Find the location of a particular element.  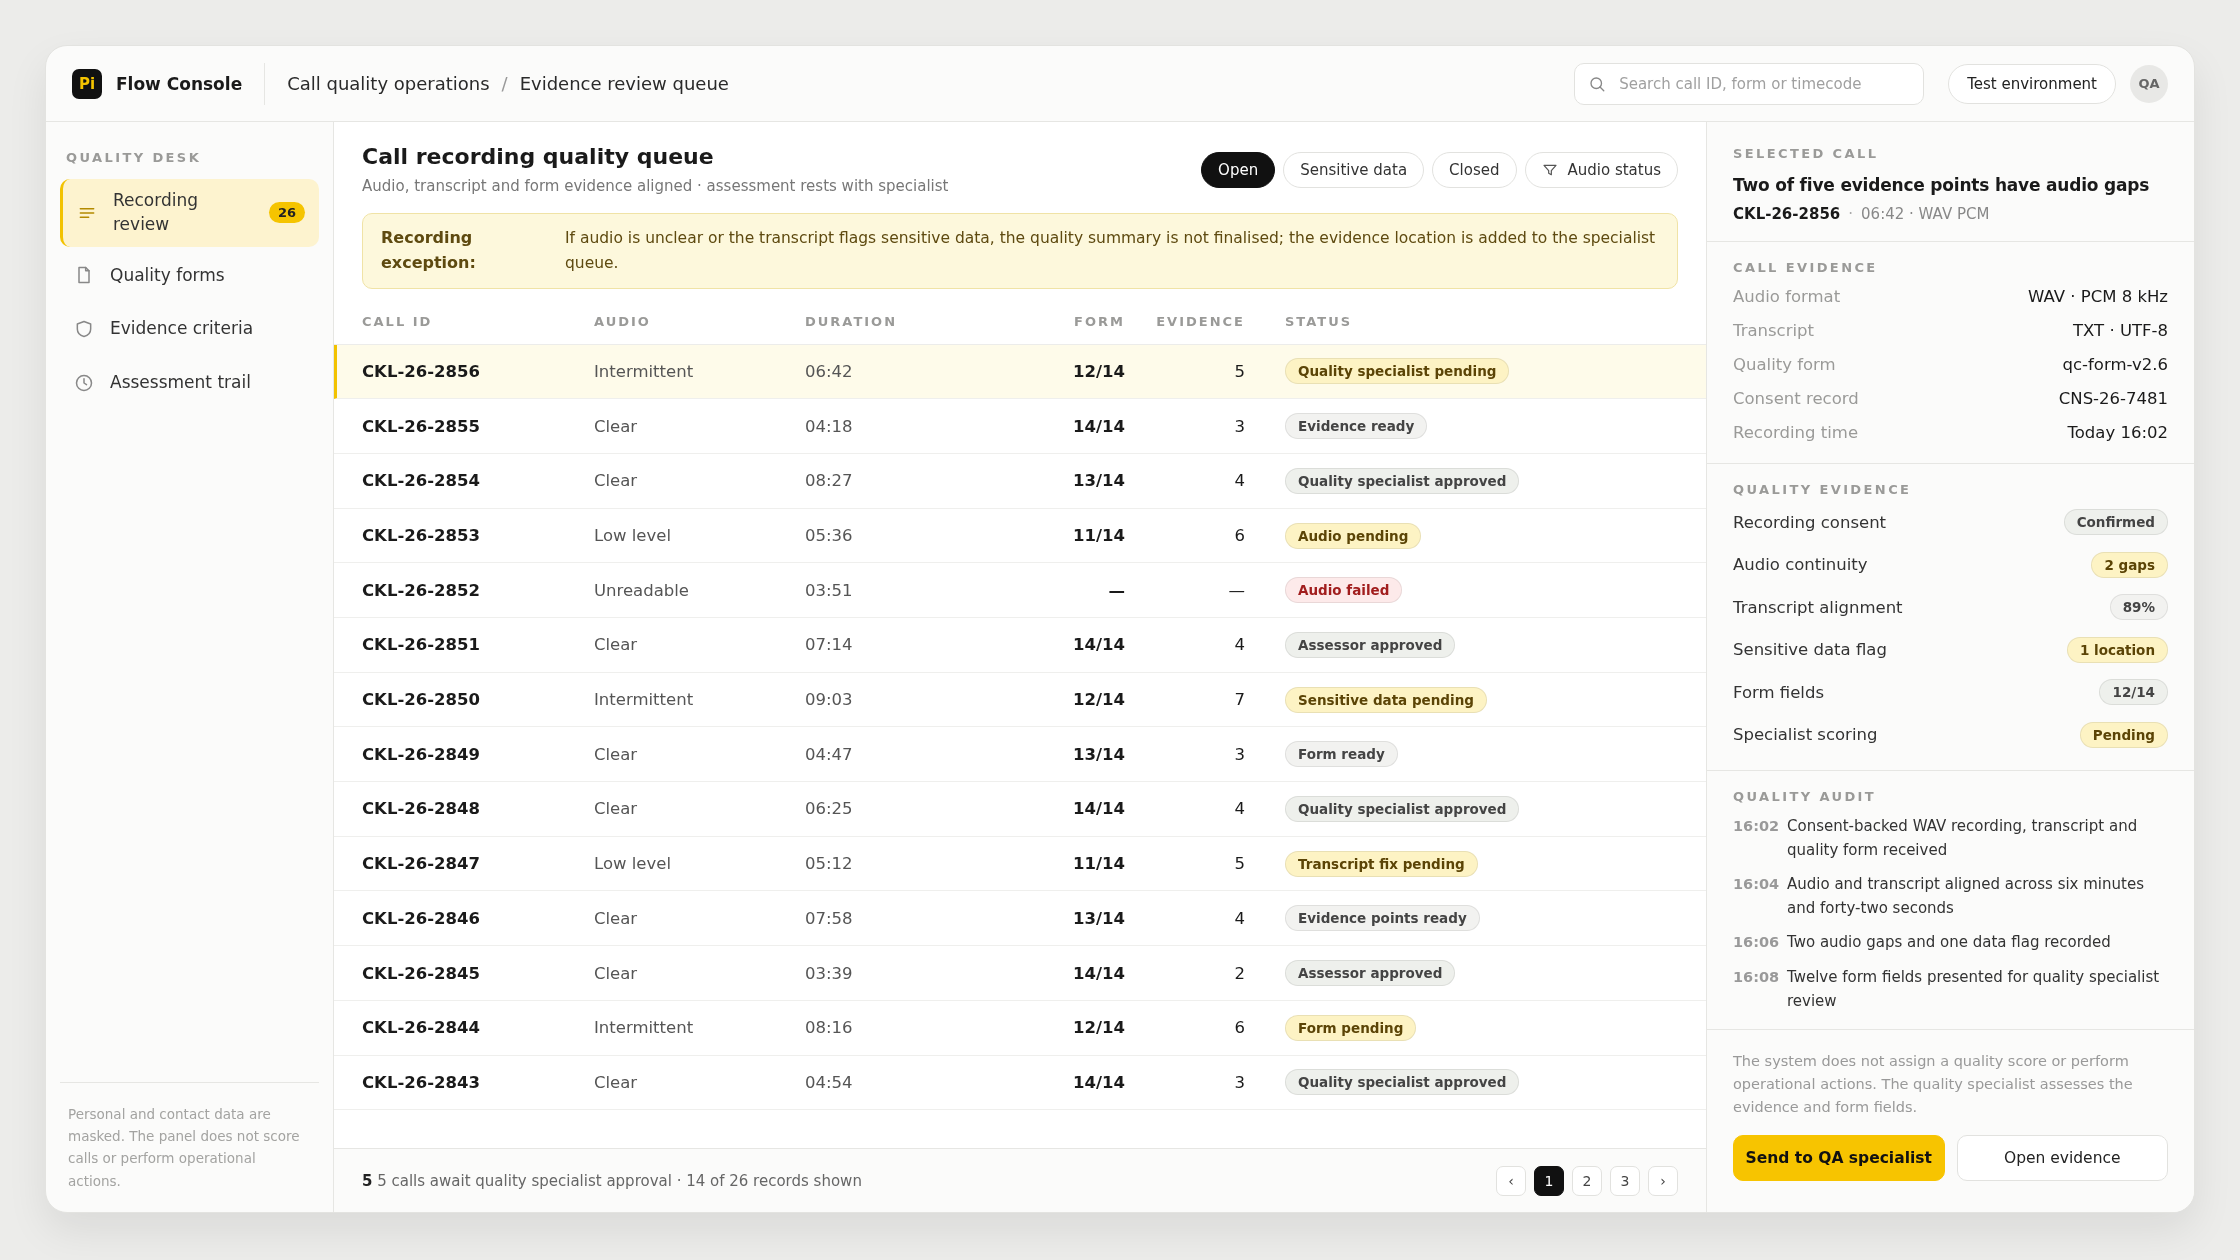

queue-title: Call recording quality queue is located at coordinates (538, 156).